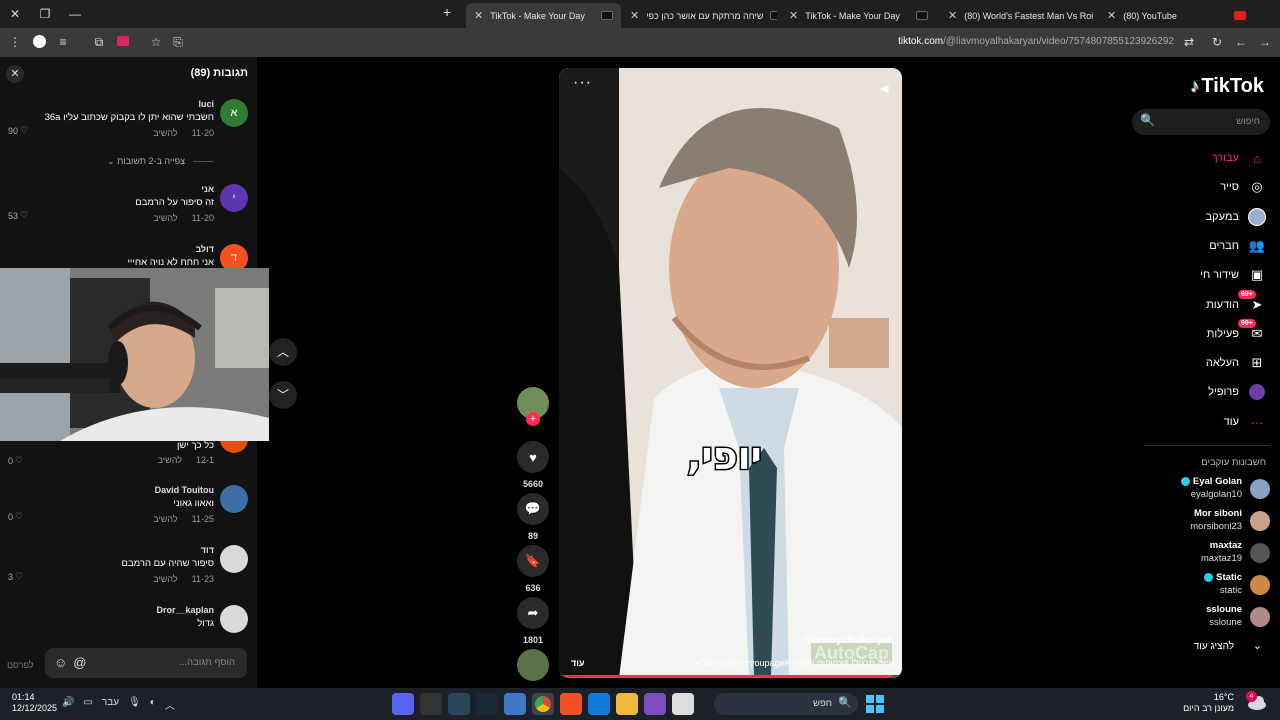 The height and width of the screenshot is (720, 1280). What do you see at coordinates (1214, 646) in the screenshot?
I see `show-more-button: להציג עוד` at bounding box center [1214, 646].